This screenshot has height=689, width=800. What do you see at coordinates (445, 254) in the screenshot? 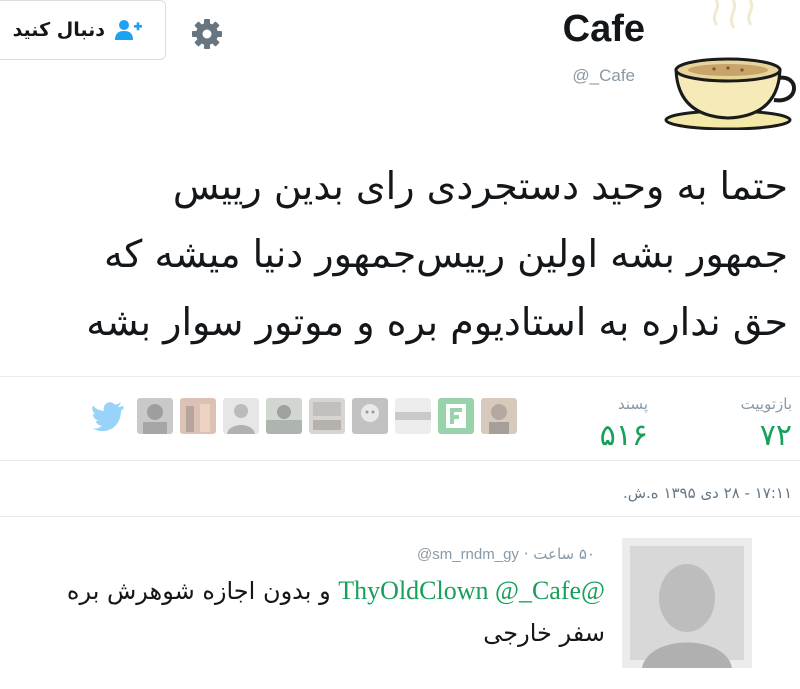
I see `tweet-text-line: جمهور بشه اولین رییس‌جمهور دنیا میشه که` at bounding box center [445, 254].